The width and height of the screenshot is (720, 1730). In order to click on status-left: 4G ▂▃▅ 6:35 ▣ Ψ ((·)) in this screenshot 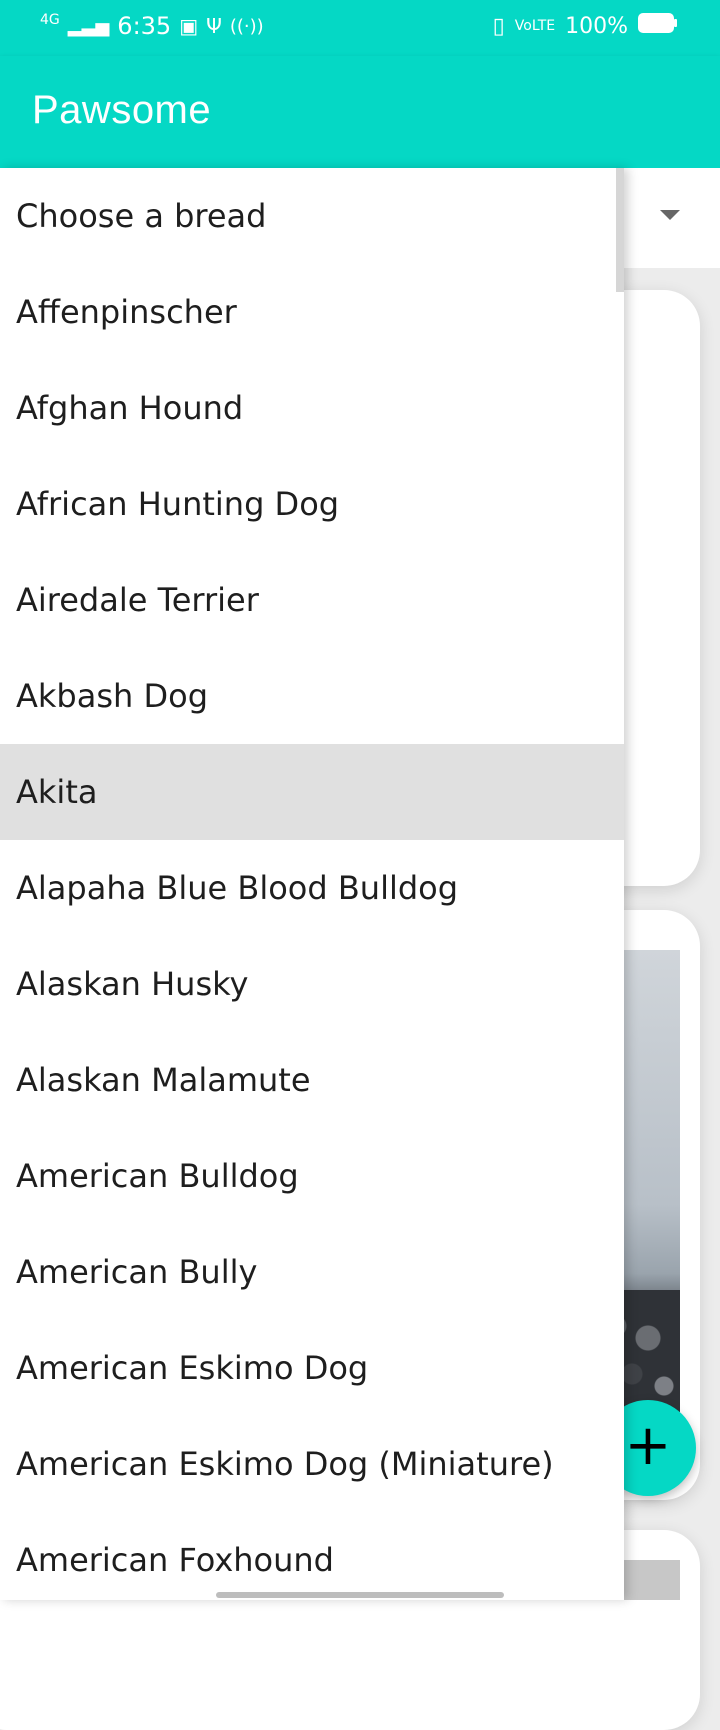, I will do `click(152, 26)`.